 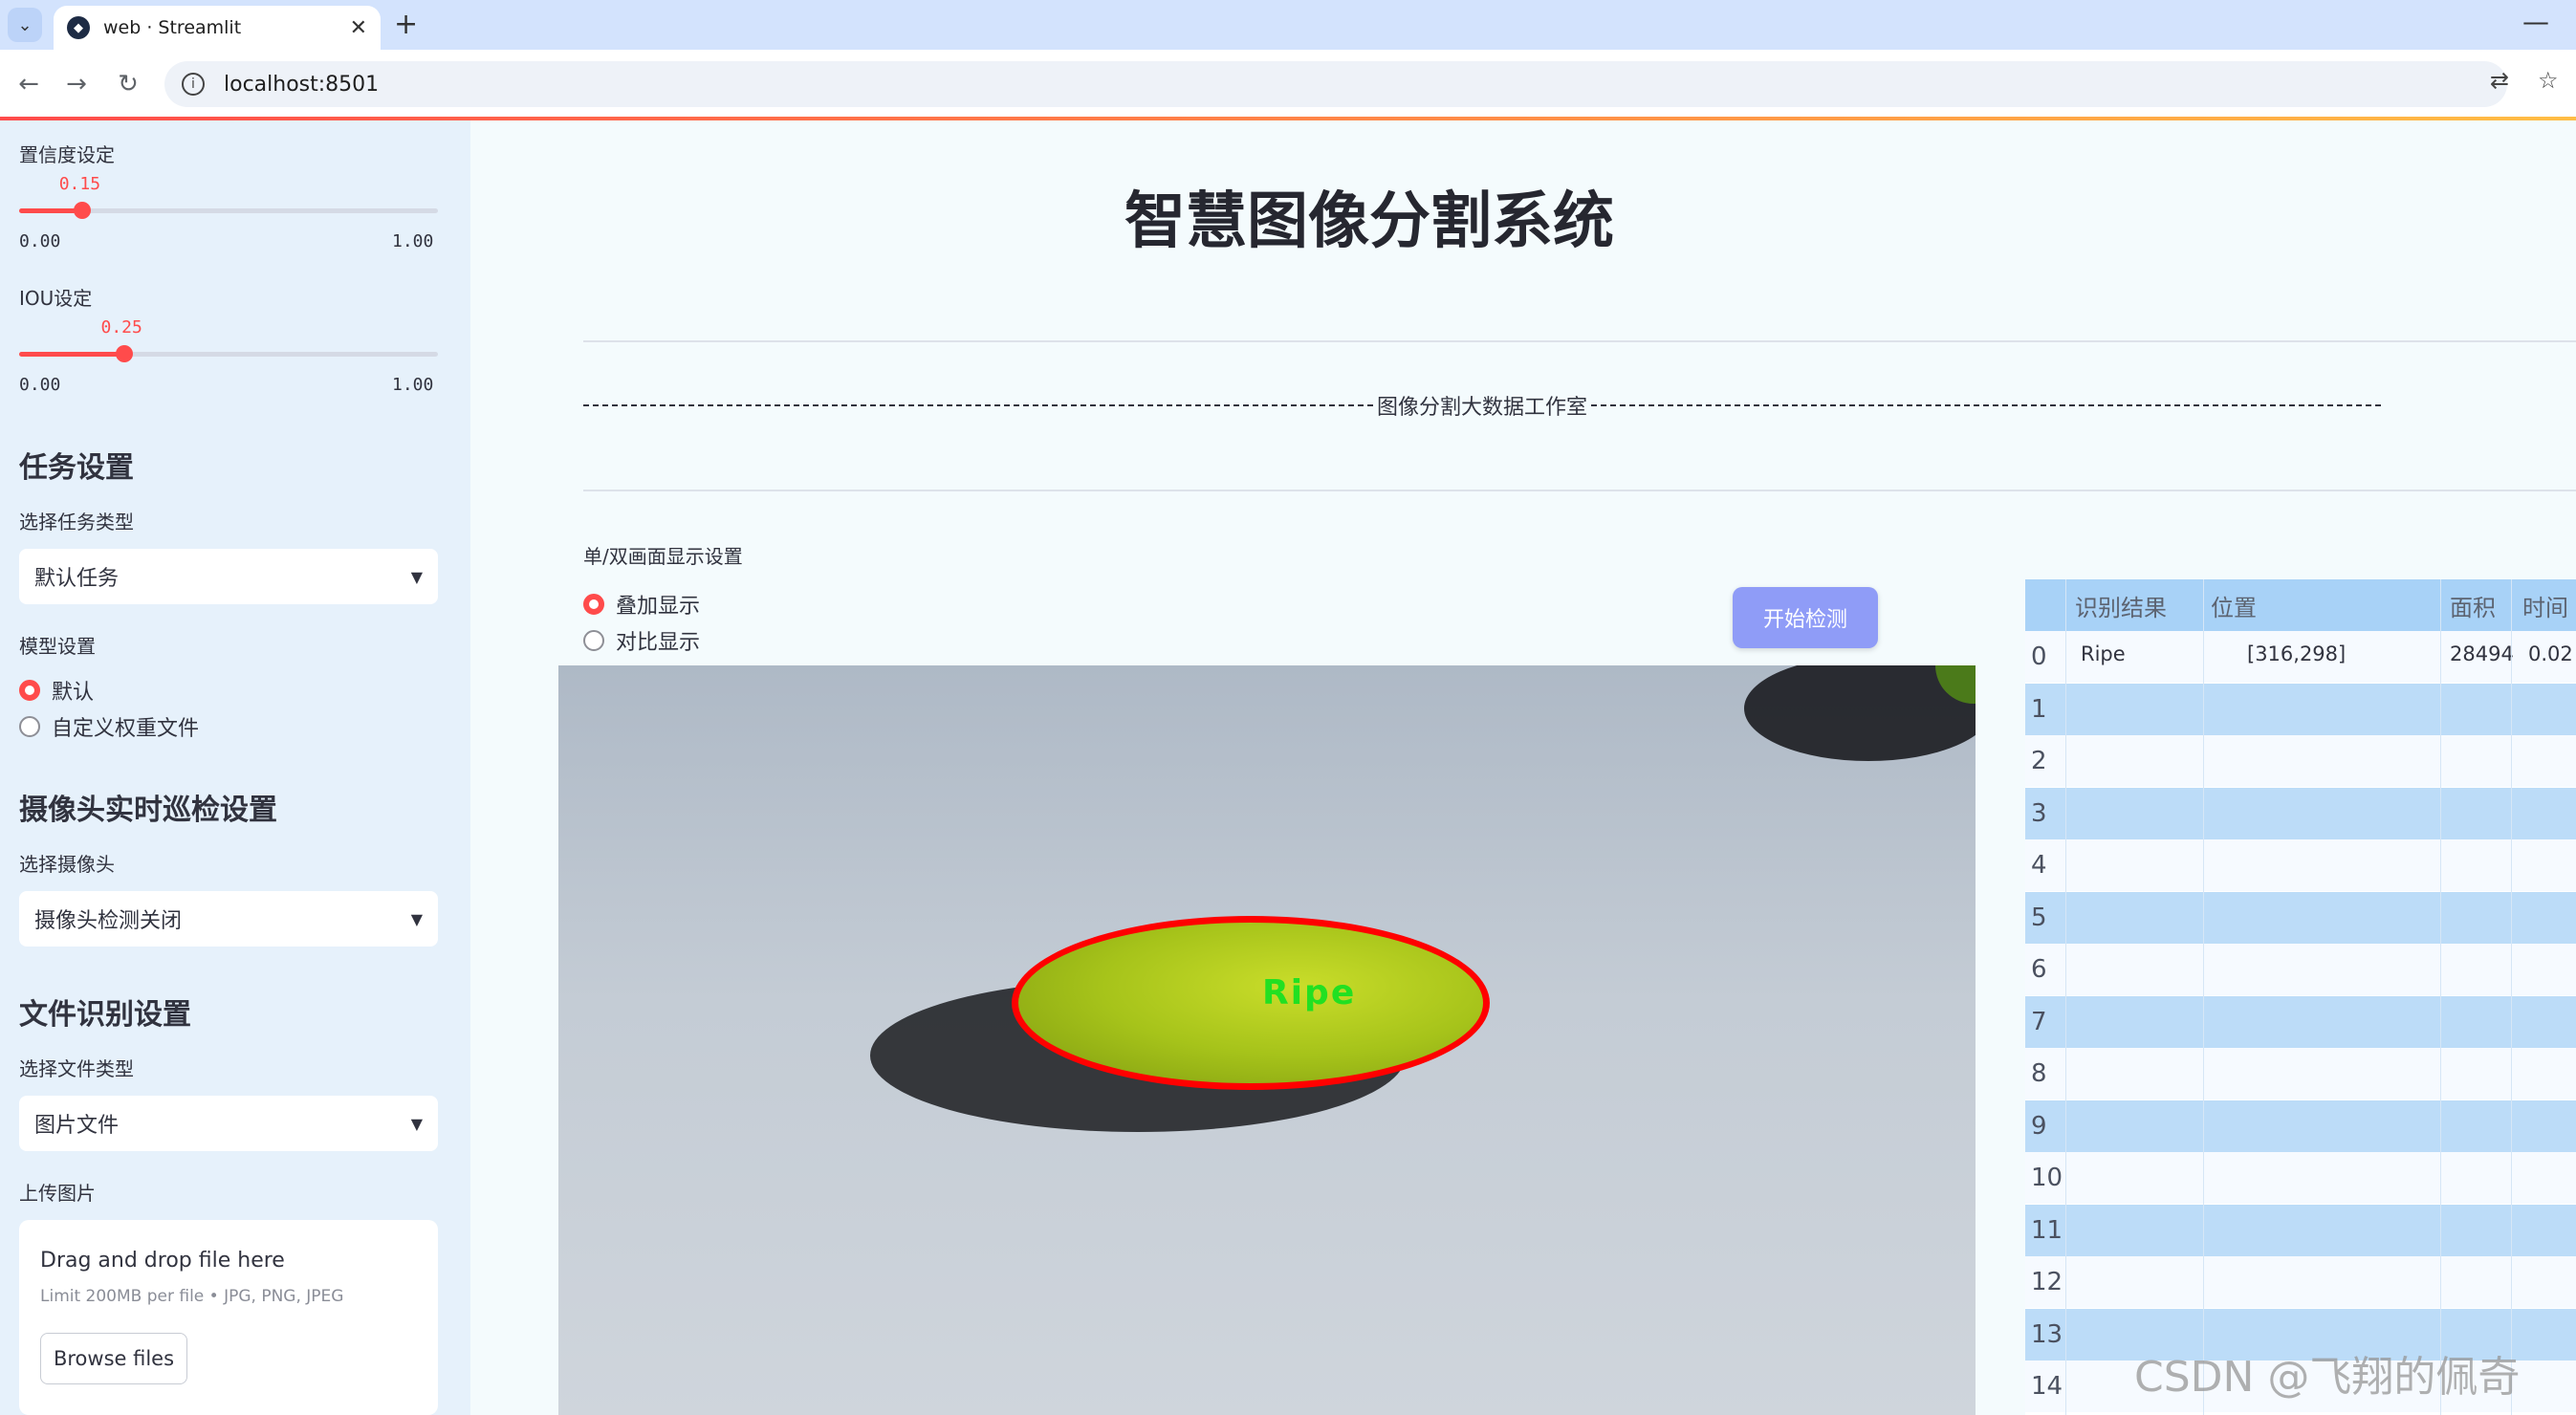 What do you see at coordinates (2300, 1073) in the screenshot?
I see `table-row: 8` at bounding box center [2300, 1073].